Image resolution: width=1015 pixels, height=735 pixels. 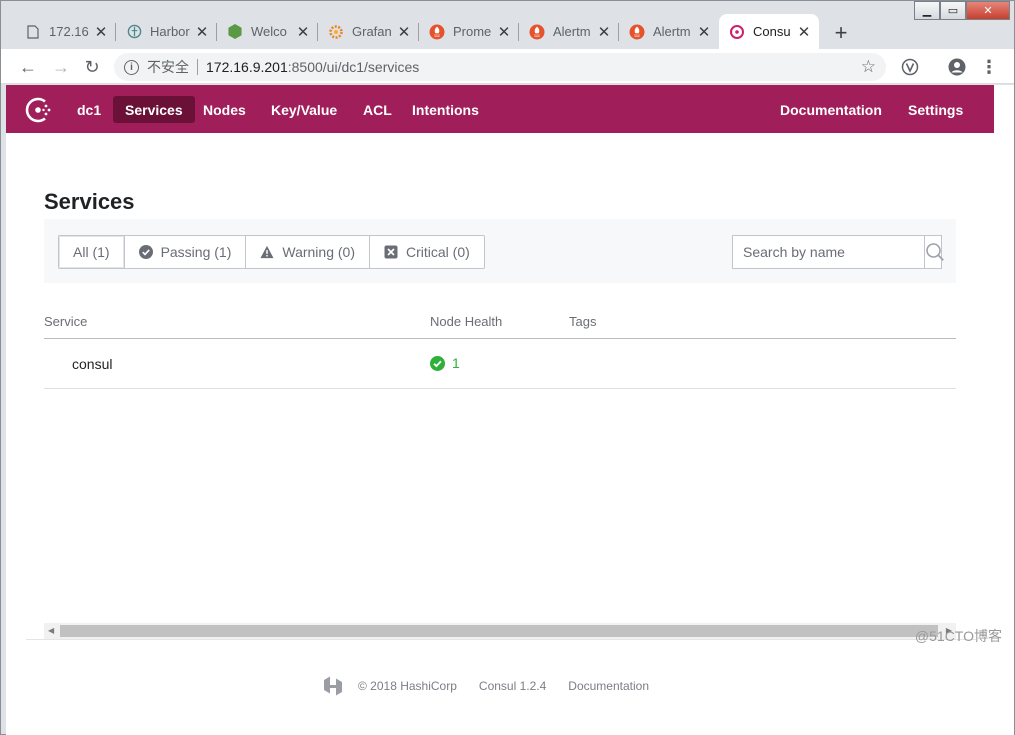 I want to click on tab-7: Alertm ✕, so click(x=669, y=31).